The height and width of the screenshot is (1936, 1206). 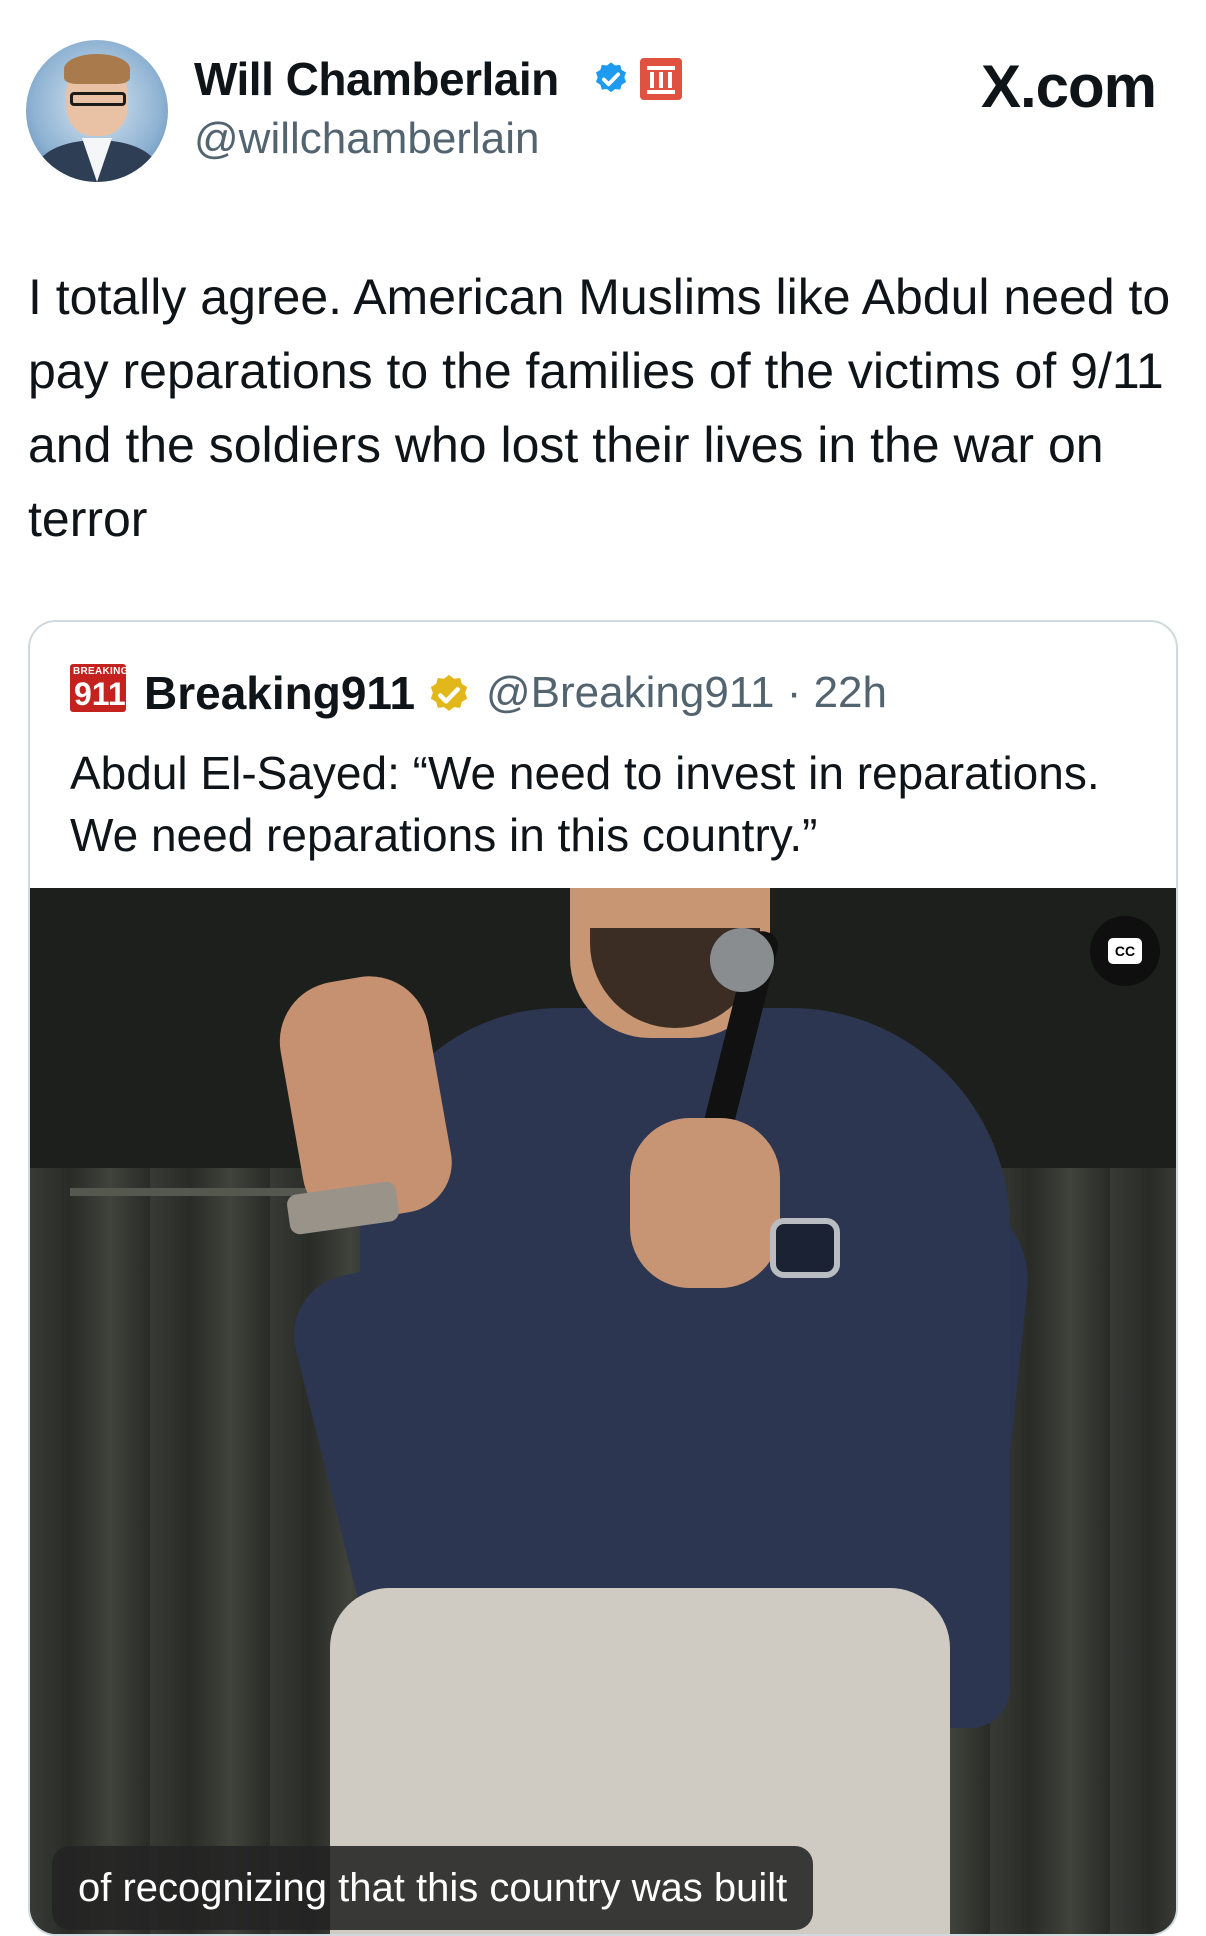 What do you see at coordinates (279, 693) in the screenshot?
I see `quote-author-name: Breaking911` at bounding box center [279, 693].